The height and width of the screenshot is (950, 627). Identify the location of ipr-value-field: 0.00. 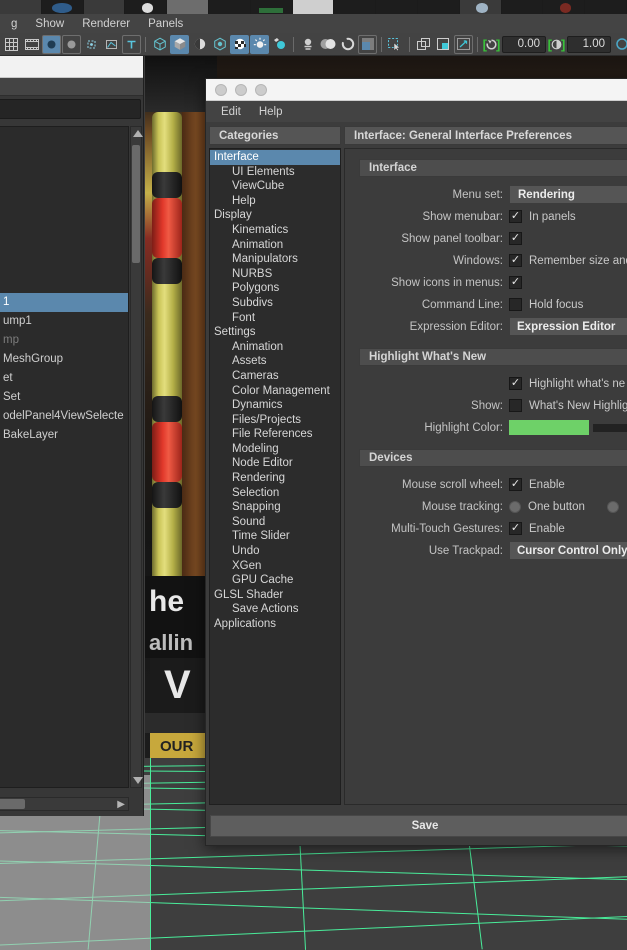
(524, 44).